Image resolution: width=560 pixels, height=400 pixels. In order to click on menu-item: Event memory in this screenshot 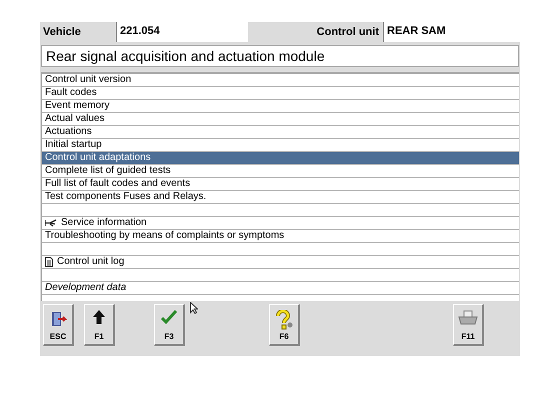, I will do `click(280, 106)`.